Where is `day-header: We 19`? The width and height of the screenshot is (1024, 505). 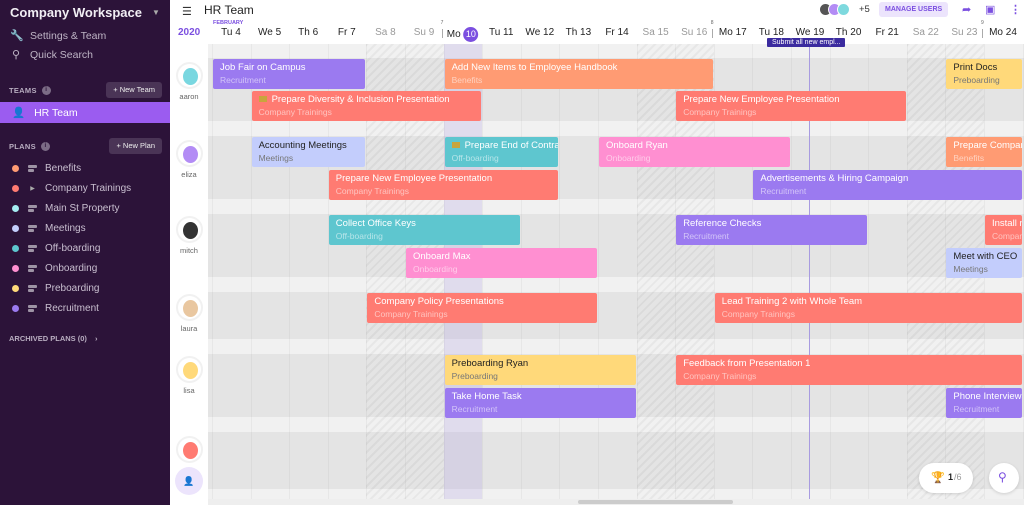
day-header: We 19 is located at coordinates (810, 32).